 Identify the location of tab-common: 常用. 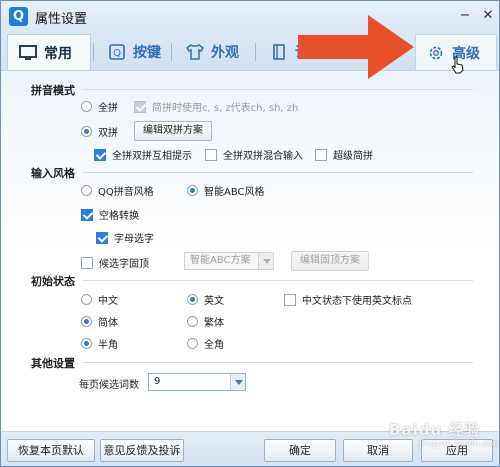
(49, 52).